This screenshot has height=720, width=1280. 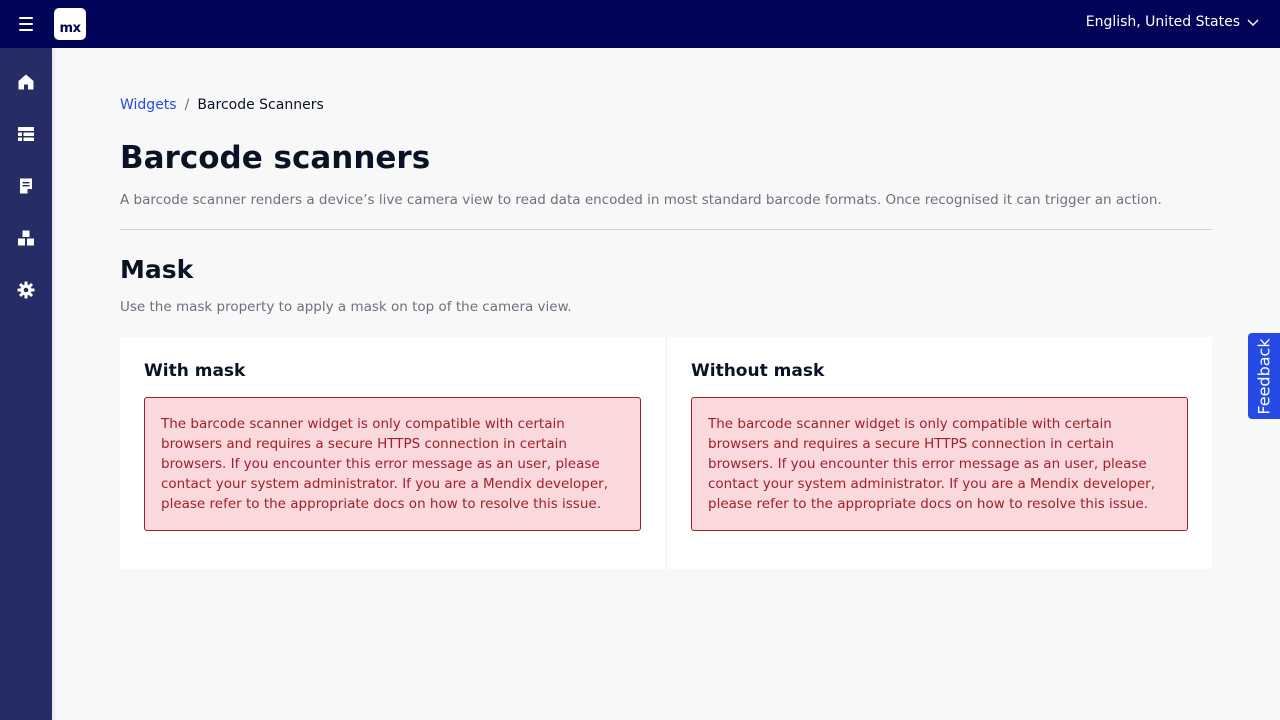 I want to click on breadcrumb: Widgets / Barcode Scanners, so click(x=222, y=105).